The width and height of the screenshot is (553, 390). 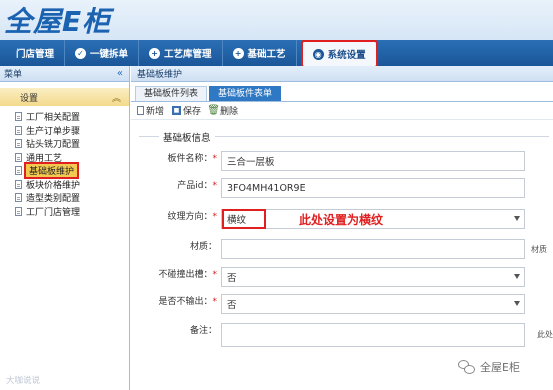 I want to click on sidebar-item-factory-store: 工厂门店管理, so click(x=64, y=212).